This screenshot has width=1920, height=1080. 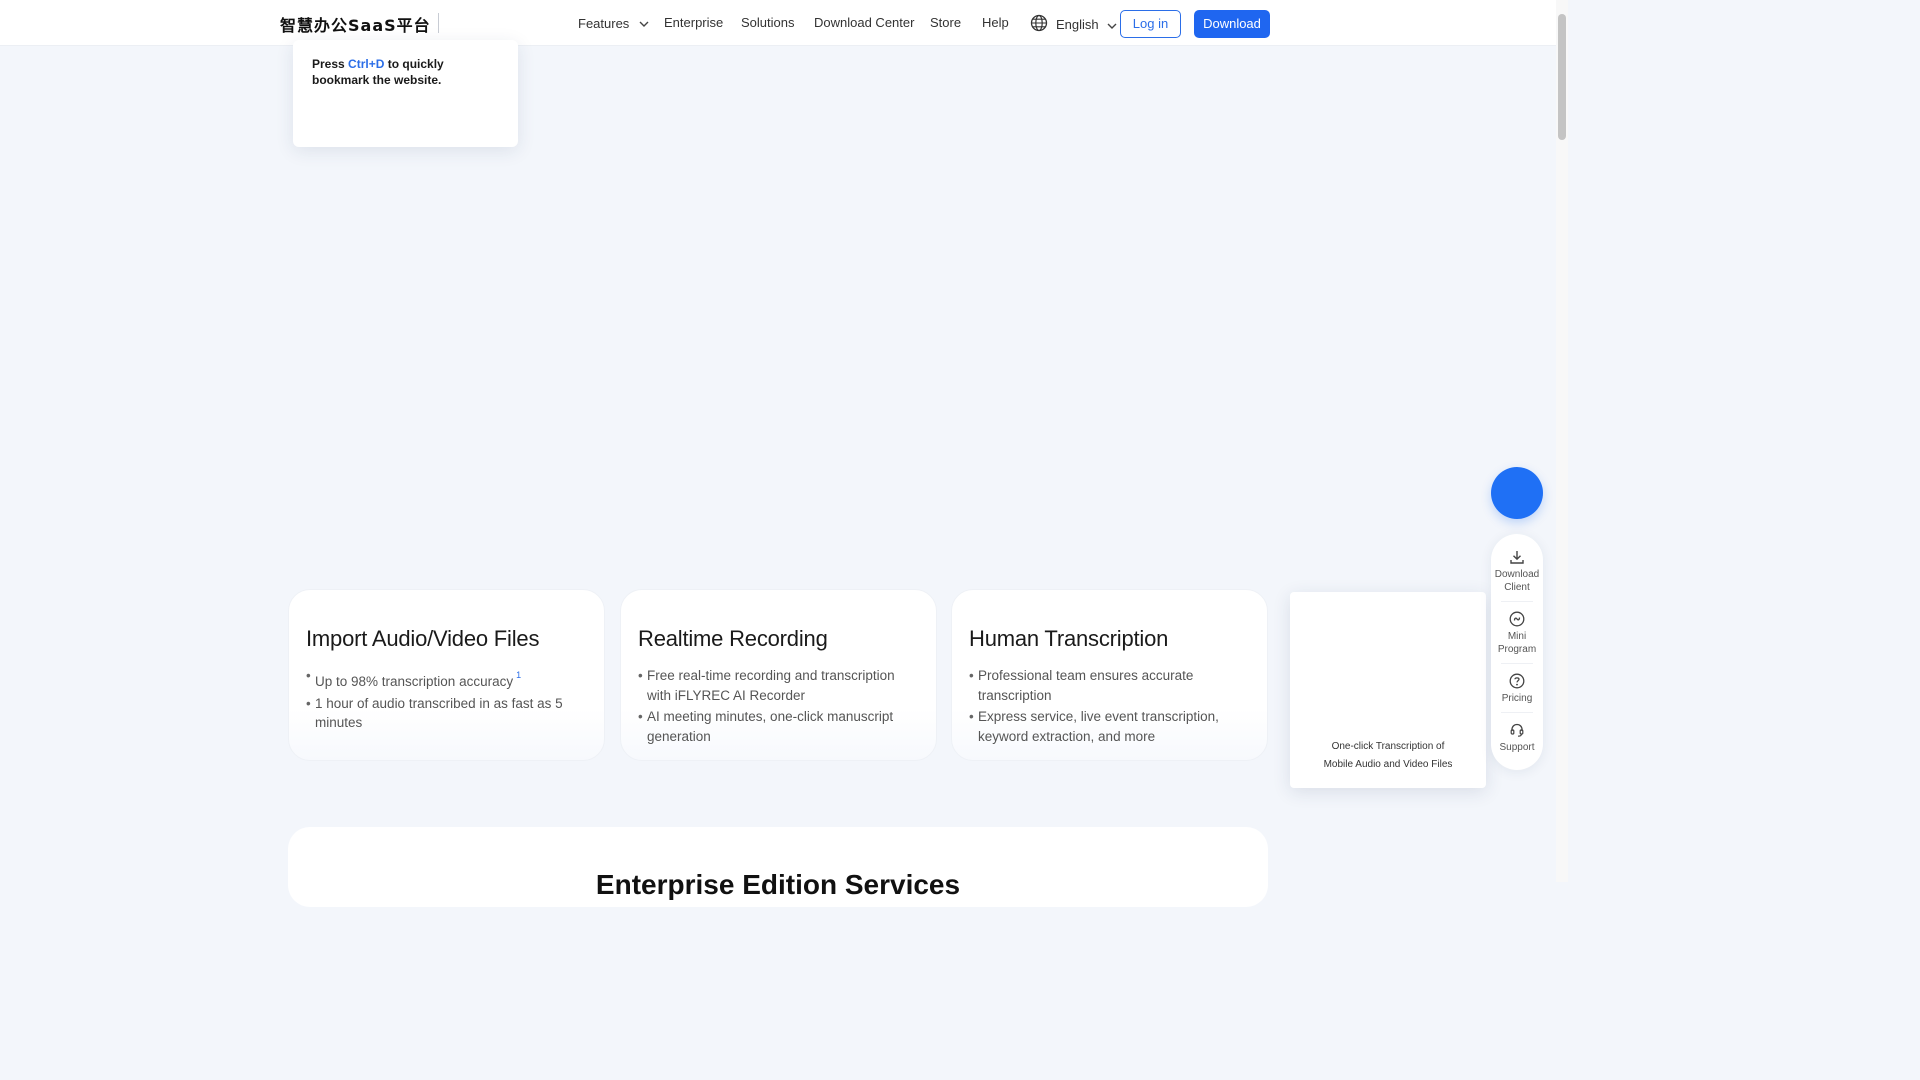 I want to click on side-label: Program, so click(x=1517, y=649).